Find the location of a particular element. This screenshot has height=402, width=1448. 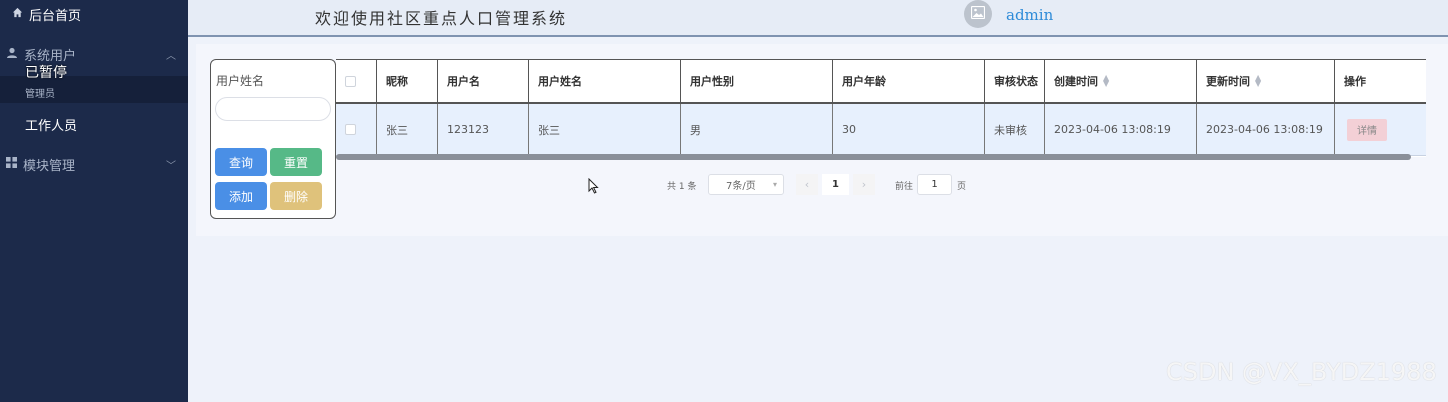

column-header-updated: 更新时间 ▲ ▼ is located at coordinates (1266, 81).